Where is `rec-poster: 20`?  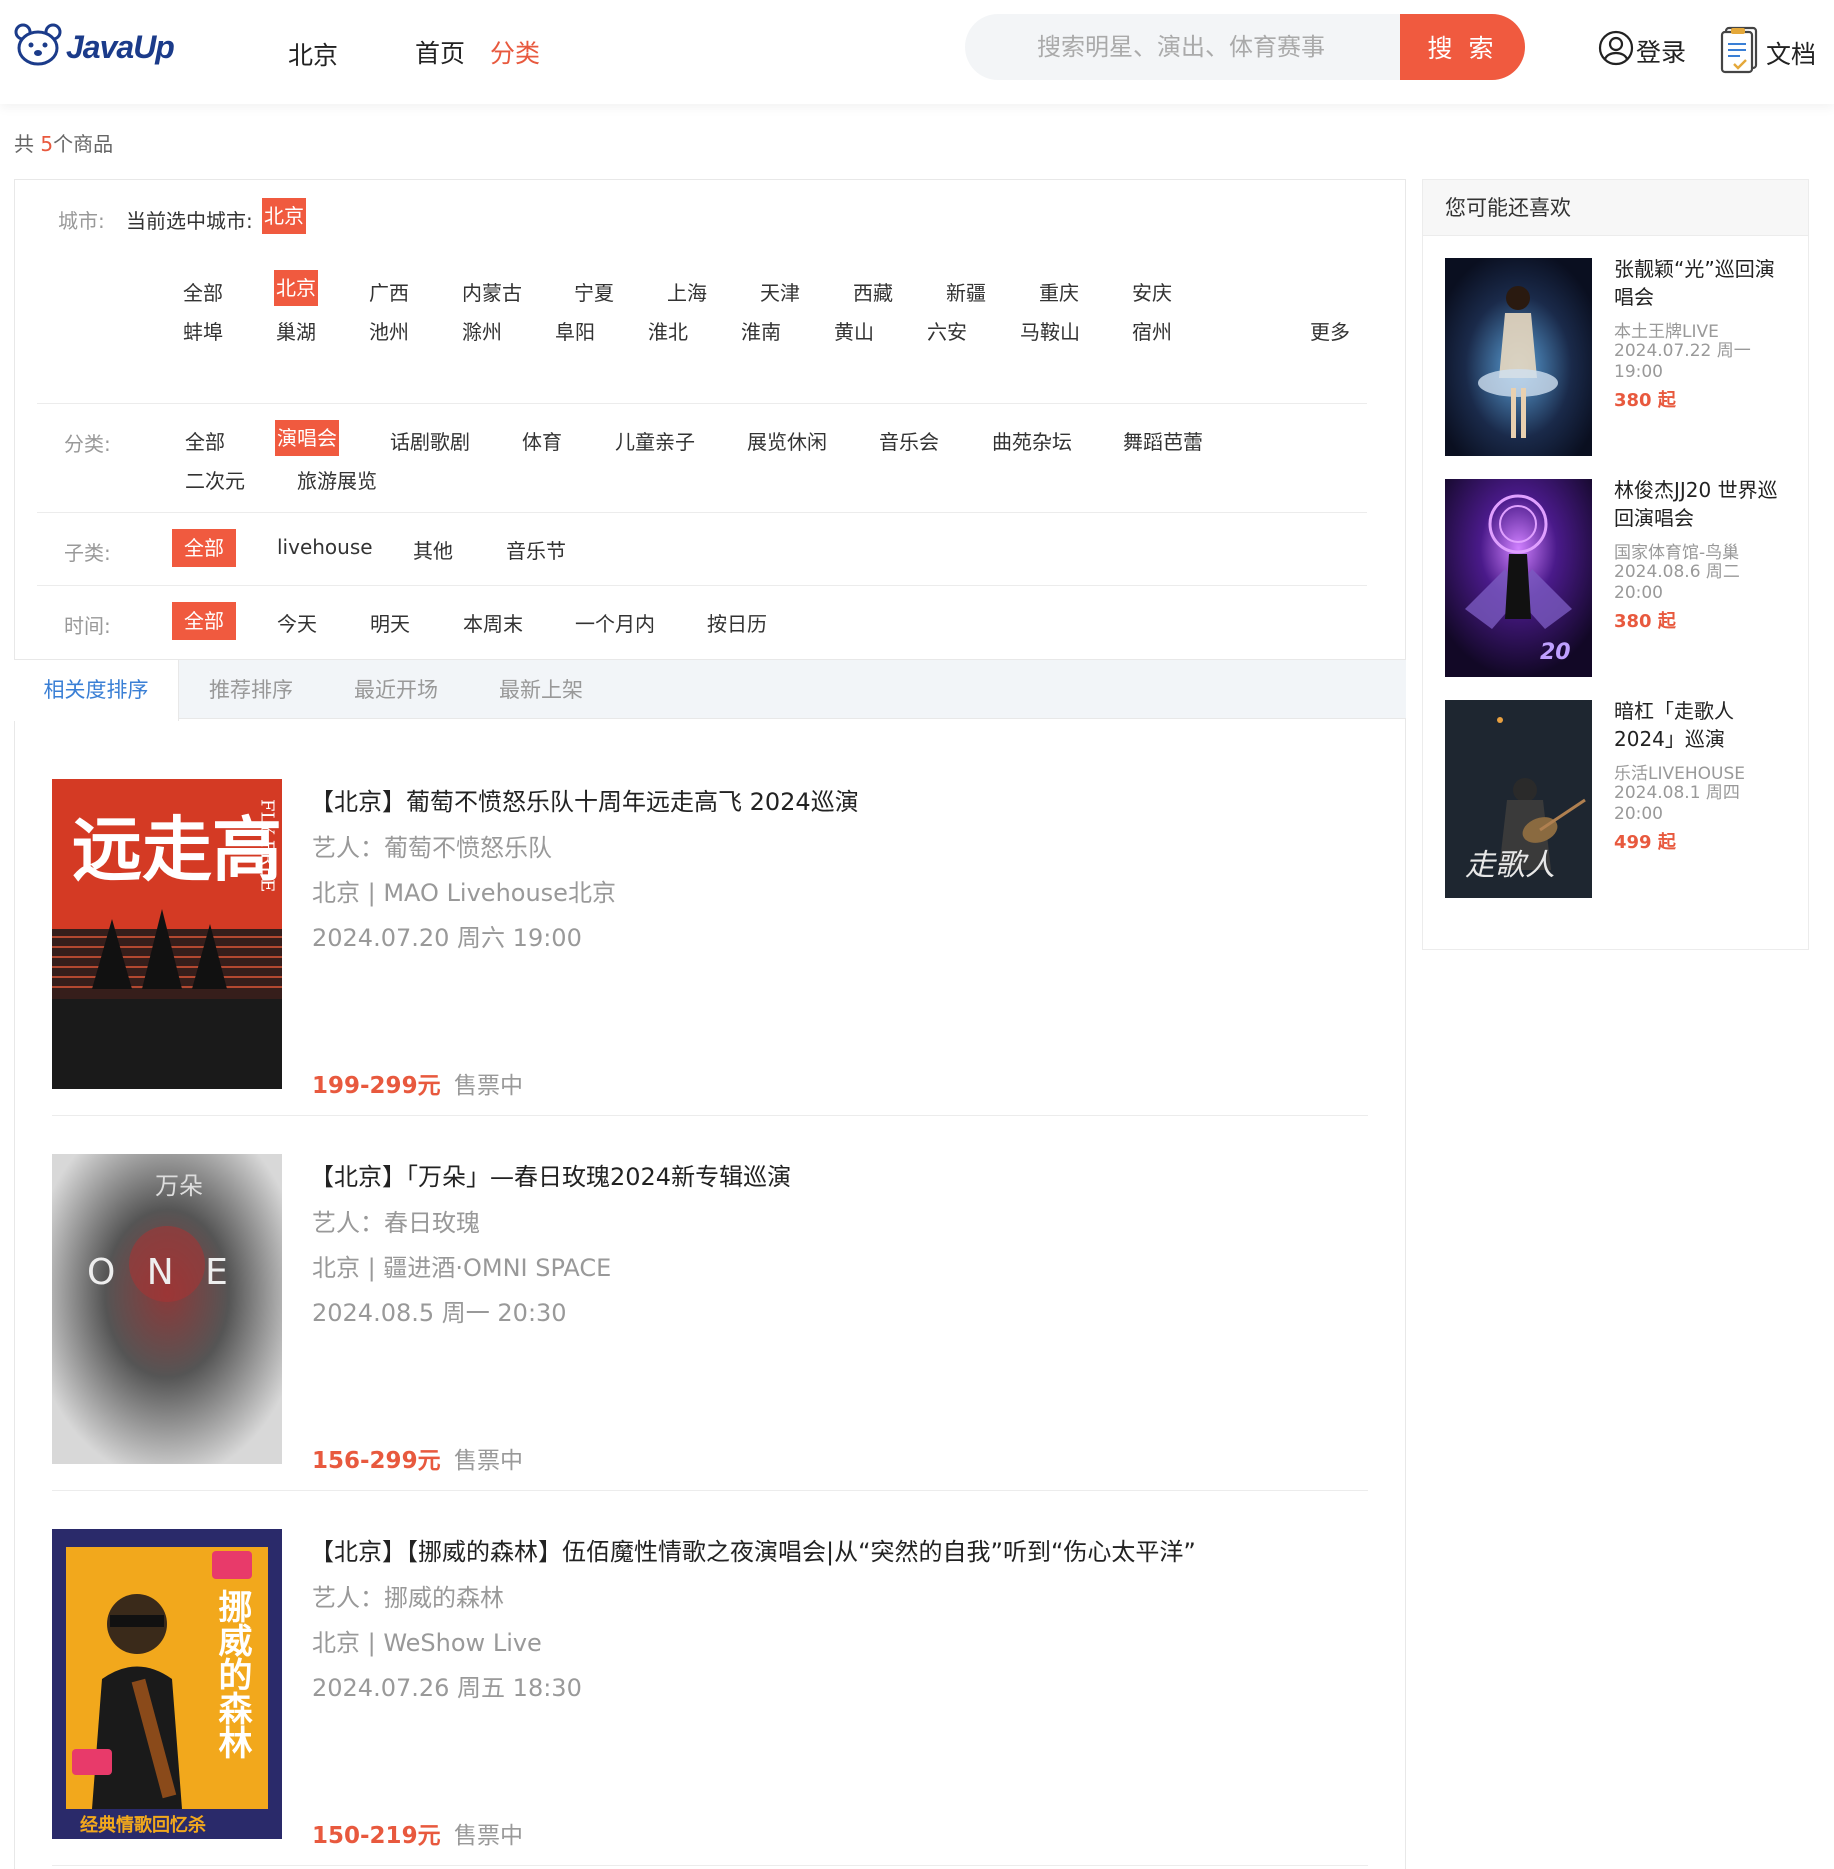 rec-poster: 20 is located at coordinates (1518, 578).